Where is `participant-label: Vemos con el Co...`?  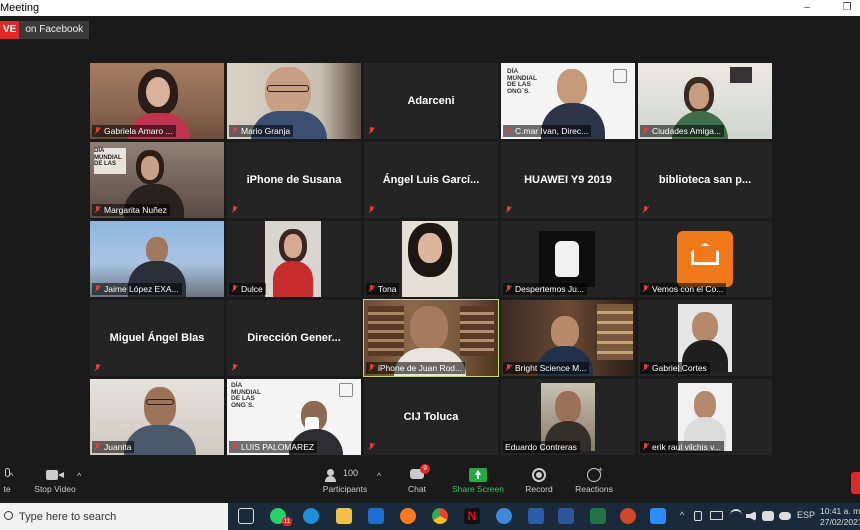
participant-label: Vemos con el Co... is located at coordinates (683, 289).